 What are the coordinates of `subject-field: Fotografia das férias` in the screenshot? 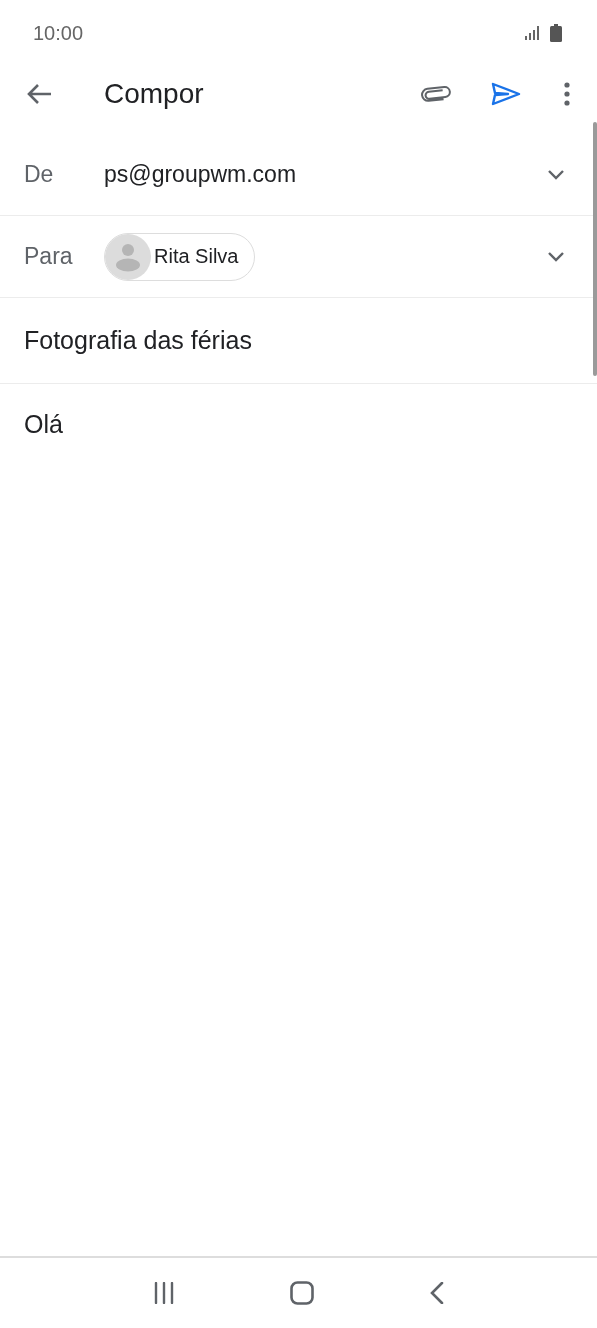 It's located at (138, 340).